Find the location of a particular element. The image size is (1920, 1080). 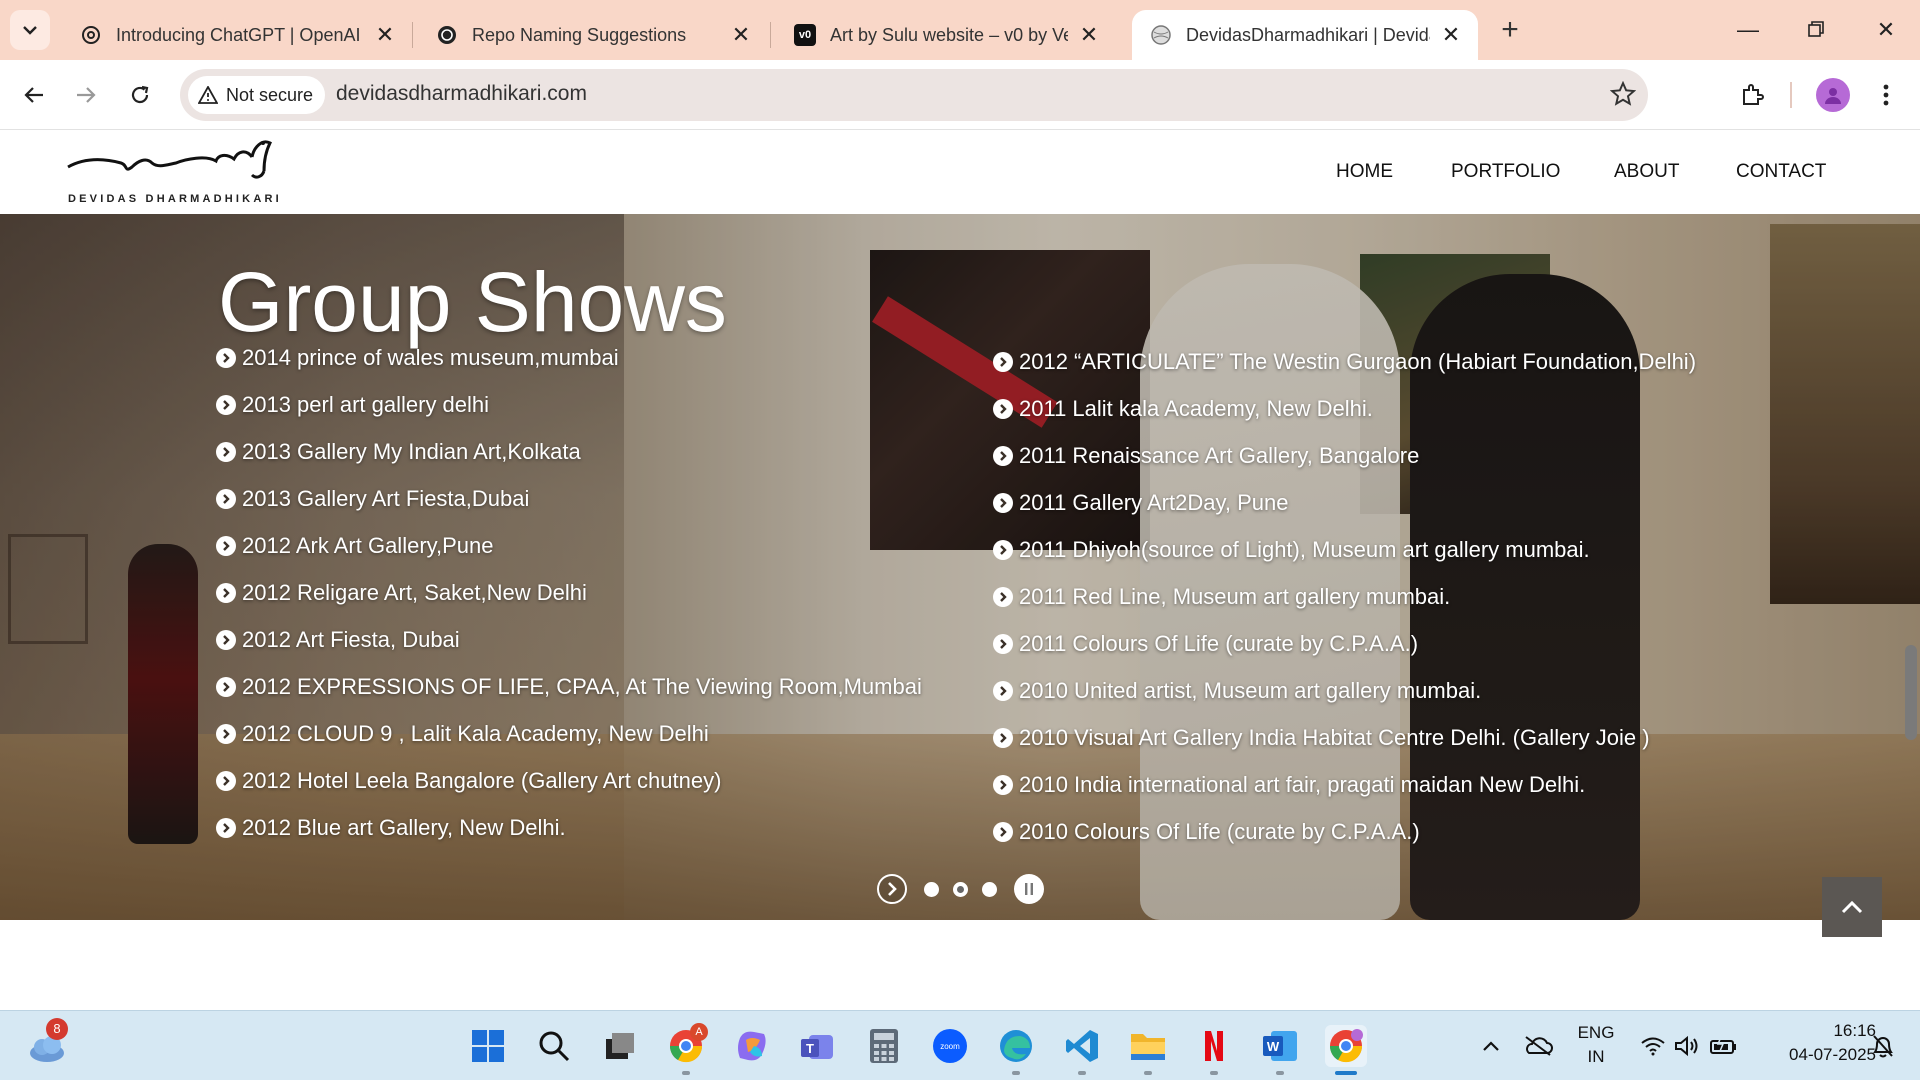

site-security-chip: Not secure is located at coordinates (257, 95).